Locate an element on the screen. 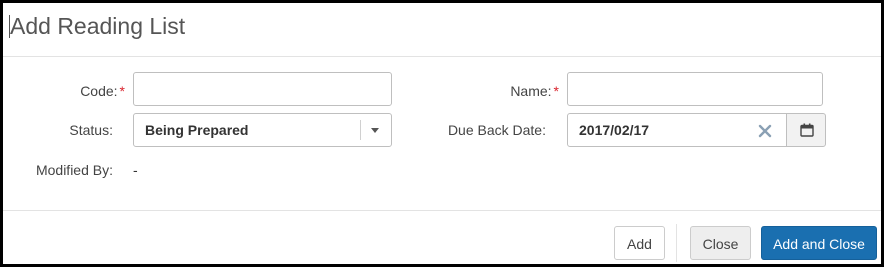  caret-down-icon is located at coordinates (375, 130).